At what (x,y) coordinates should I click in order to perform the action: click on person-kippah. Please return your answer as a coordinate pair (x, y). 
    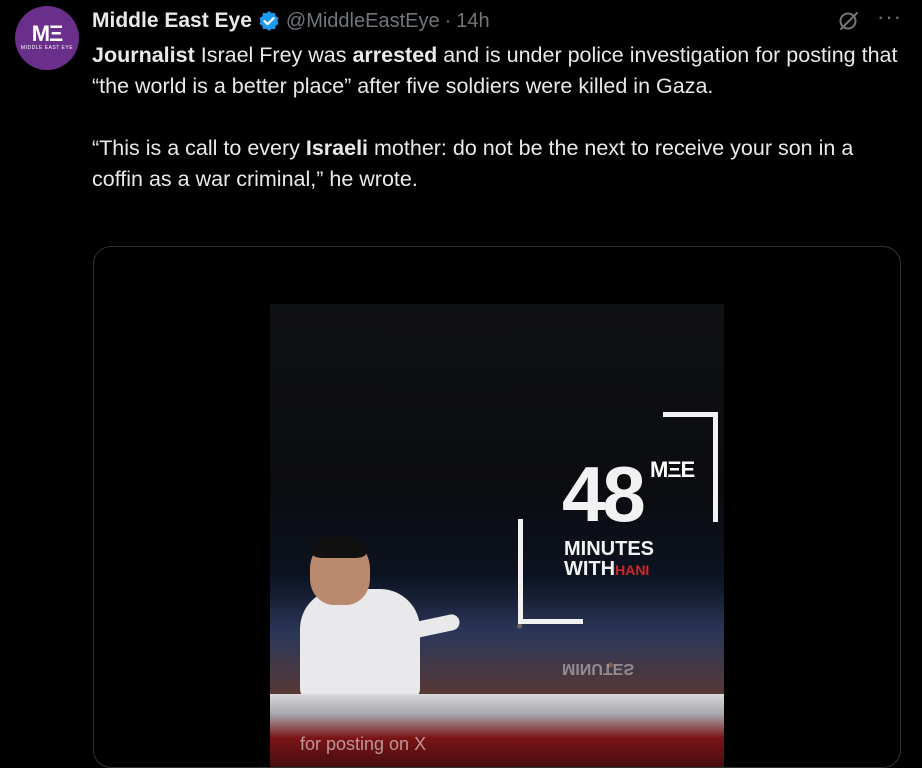
    Looking at the image, I should click on (339, 547).